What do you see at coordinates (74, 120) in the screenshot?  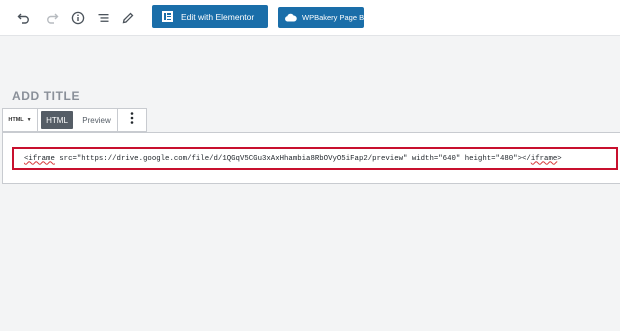 I see `block-toolbar: HTML ▼ HTML Preview` at bounding box center [74, 120].